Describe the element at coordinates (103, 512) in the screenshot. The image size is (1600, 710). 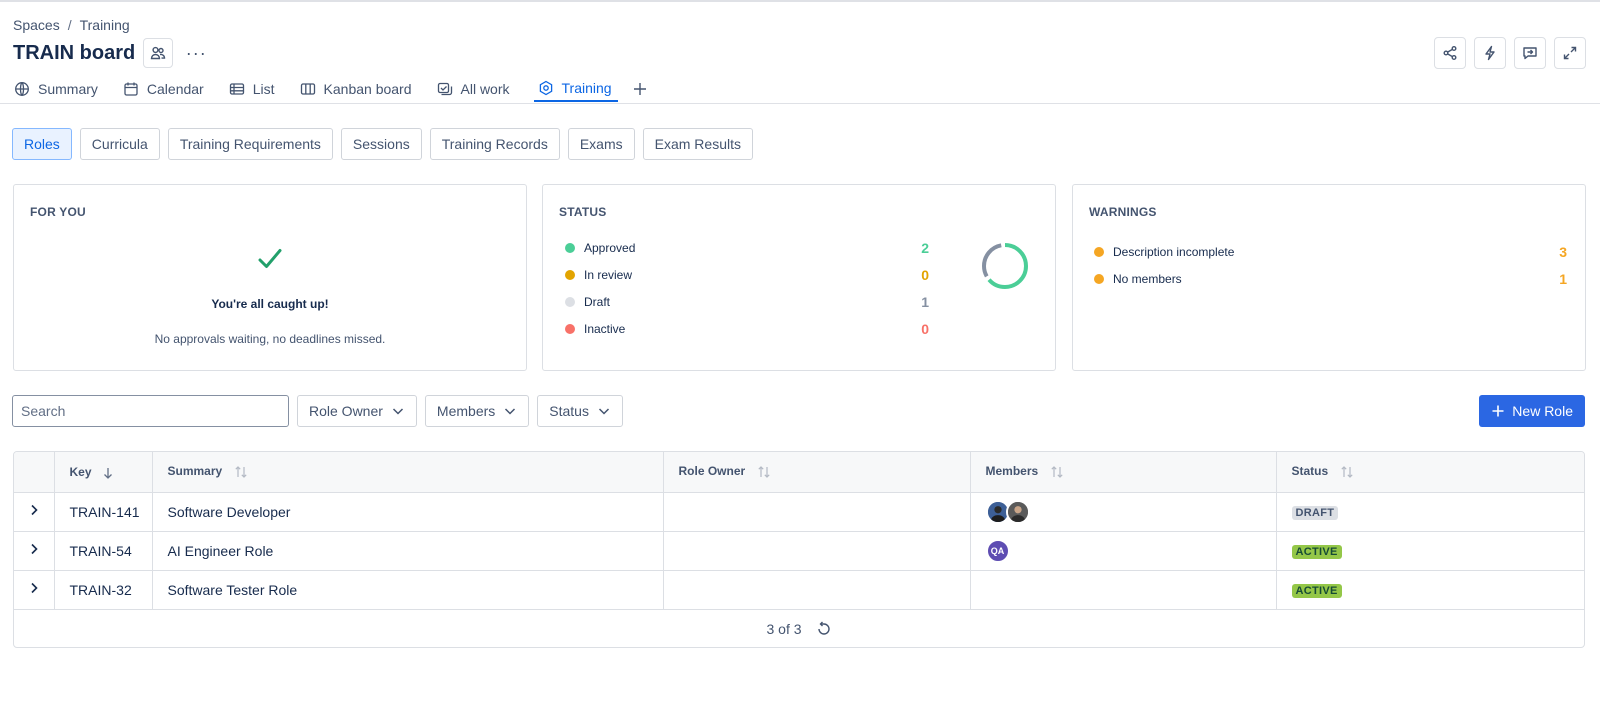
I see `key-cell: TRAIN-141` at that location.